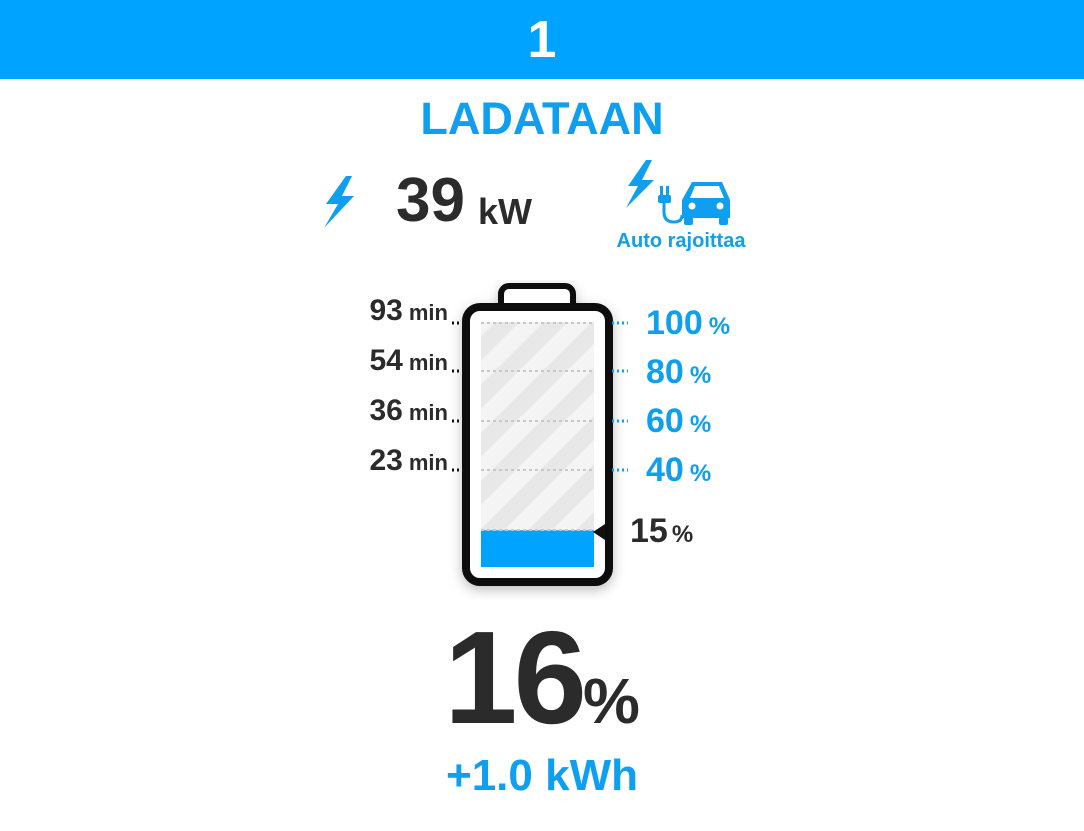  I want to click on percent-mark: 40%, so click(679, 470).